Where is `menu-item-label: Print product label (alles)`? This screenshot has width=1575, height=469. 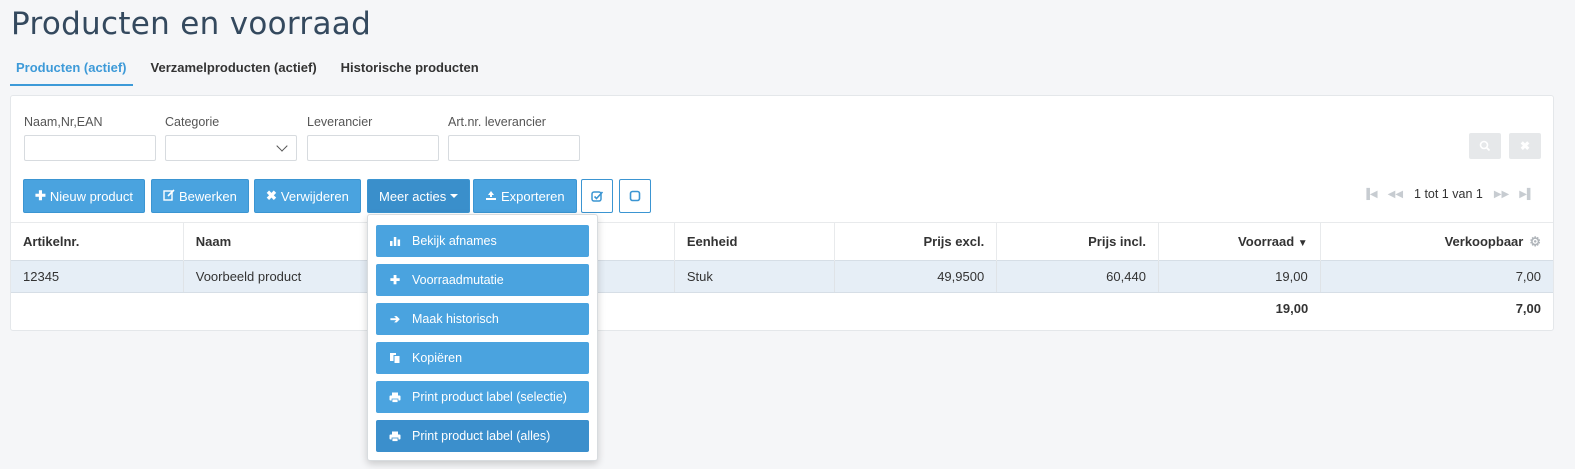 menu-item-label: Print product label (alles) is located at coordinates (481, 436).